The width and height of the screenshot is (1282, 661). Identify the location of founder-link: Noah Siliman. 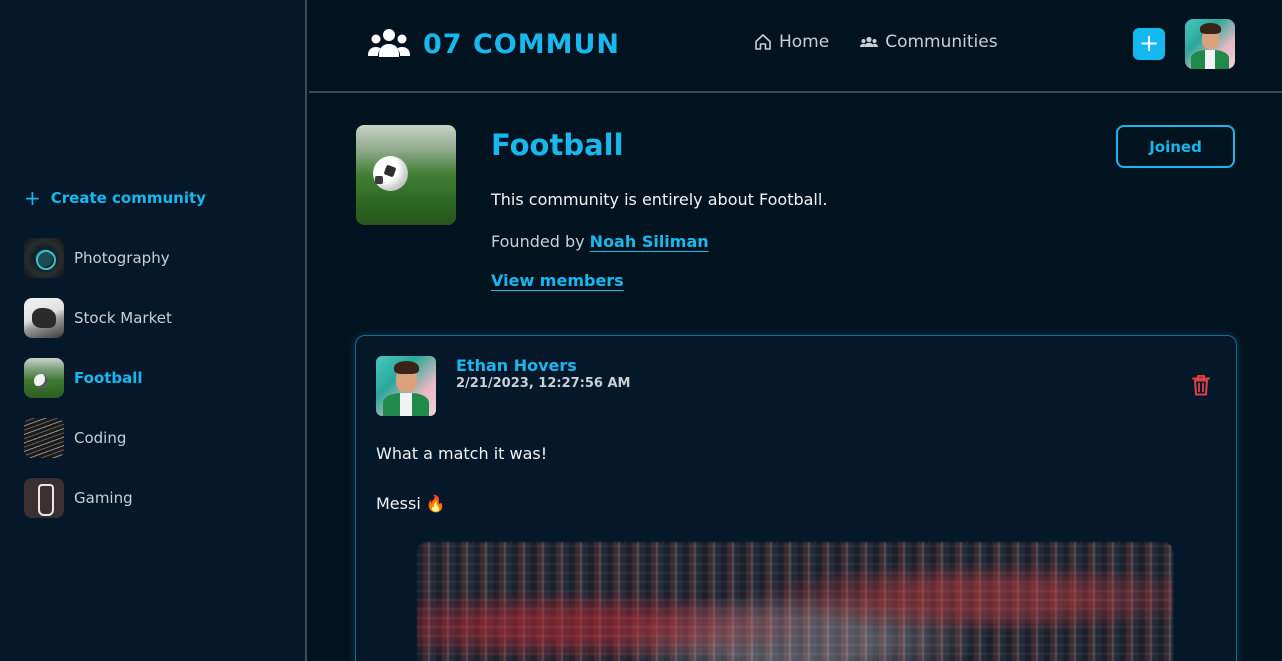
(649, 241).